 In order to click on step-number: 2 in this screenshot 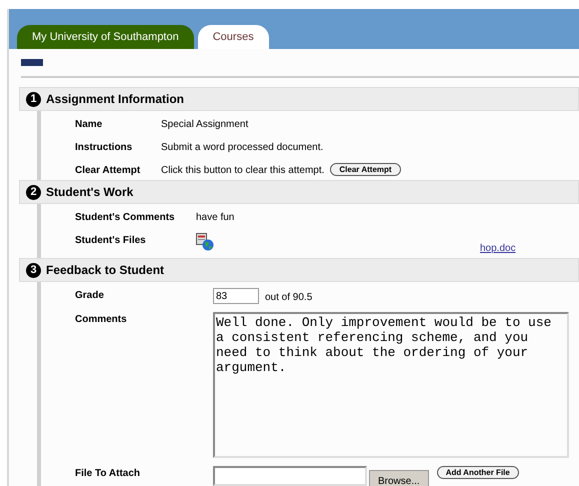, I will do `click(33, 192)`.